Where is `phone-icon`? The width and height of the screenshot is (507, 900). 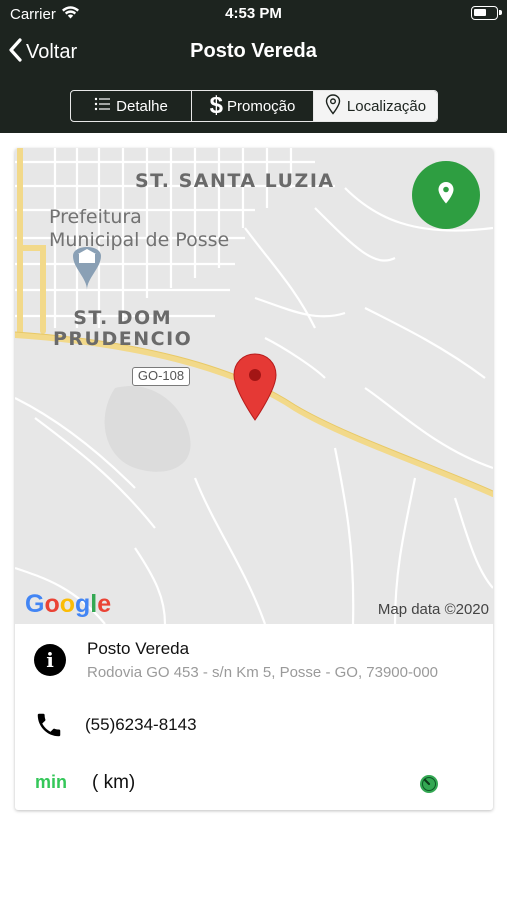
phone-icon is located at coordinates (49, 727).